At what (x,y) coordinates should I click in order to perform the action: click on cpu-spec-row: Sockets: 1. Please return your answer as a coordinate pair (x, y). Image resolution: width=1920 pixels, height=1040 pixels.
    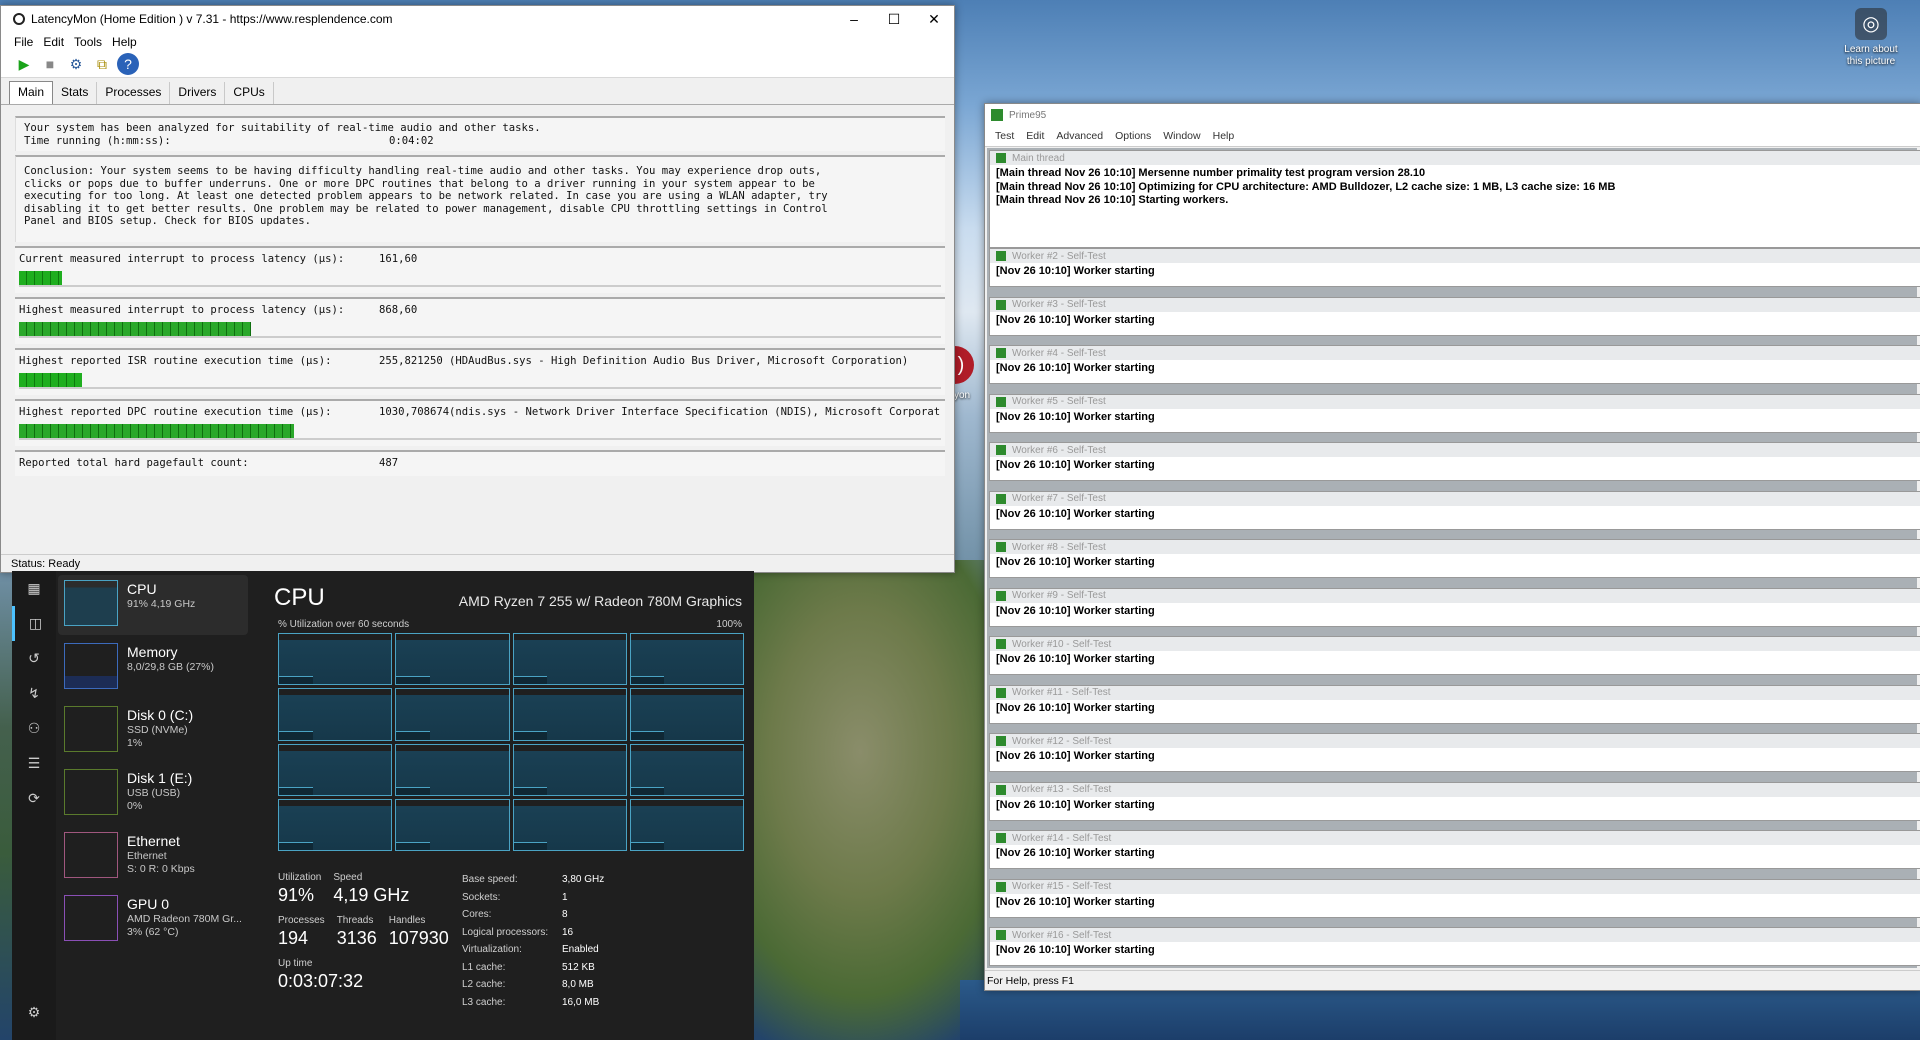
    Looking at the image, I should click on (547, 898).